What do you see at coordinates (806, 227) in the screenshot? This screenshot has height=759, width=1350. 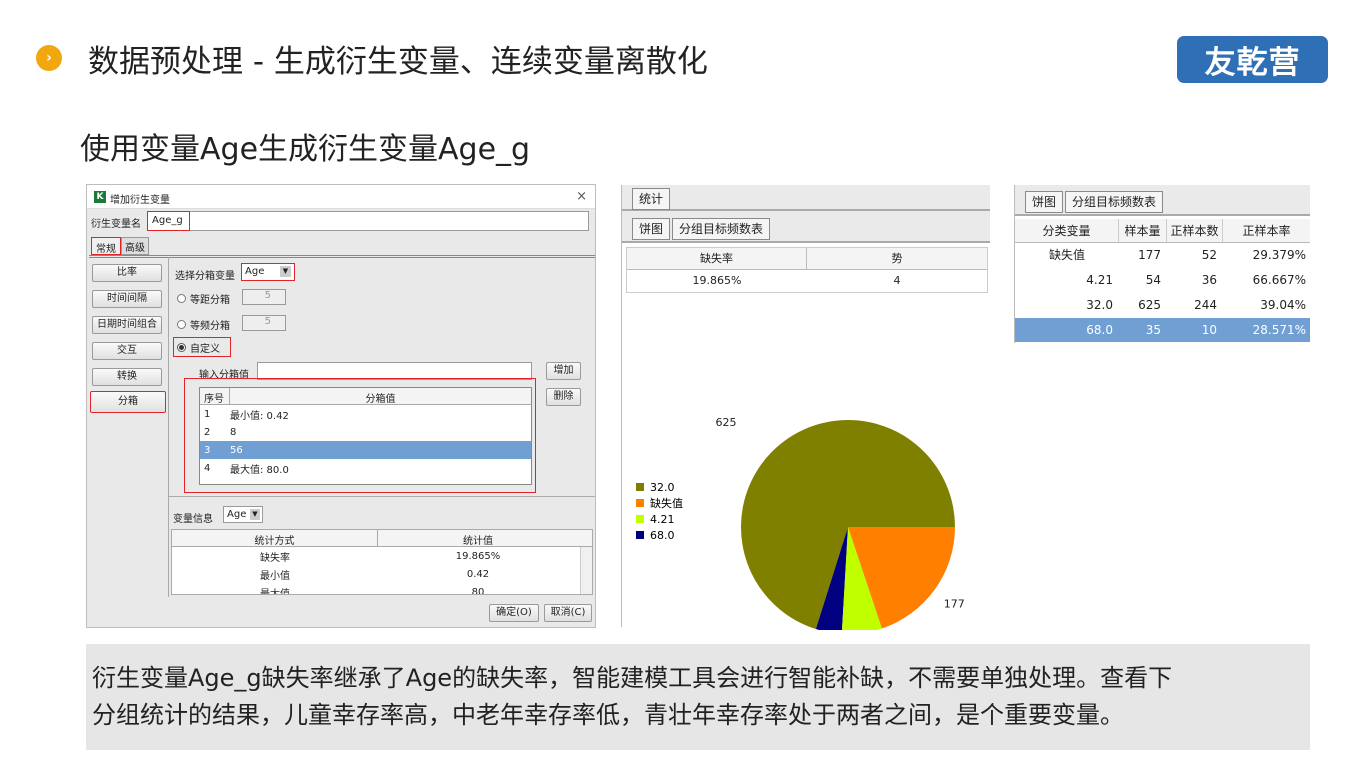 I see `chart-tab-bar: 饼图 分组目标频数表` at bounding box center [806, 227].